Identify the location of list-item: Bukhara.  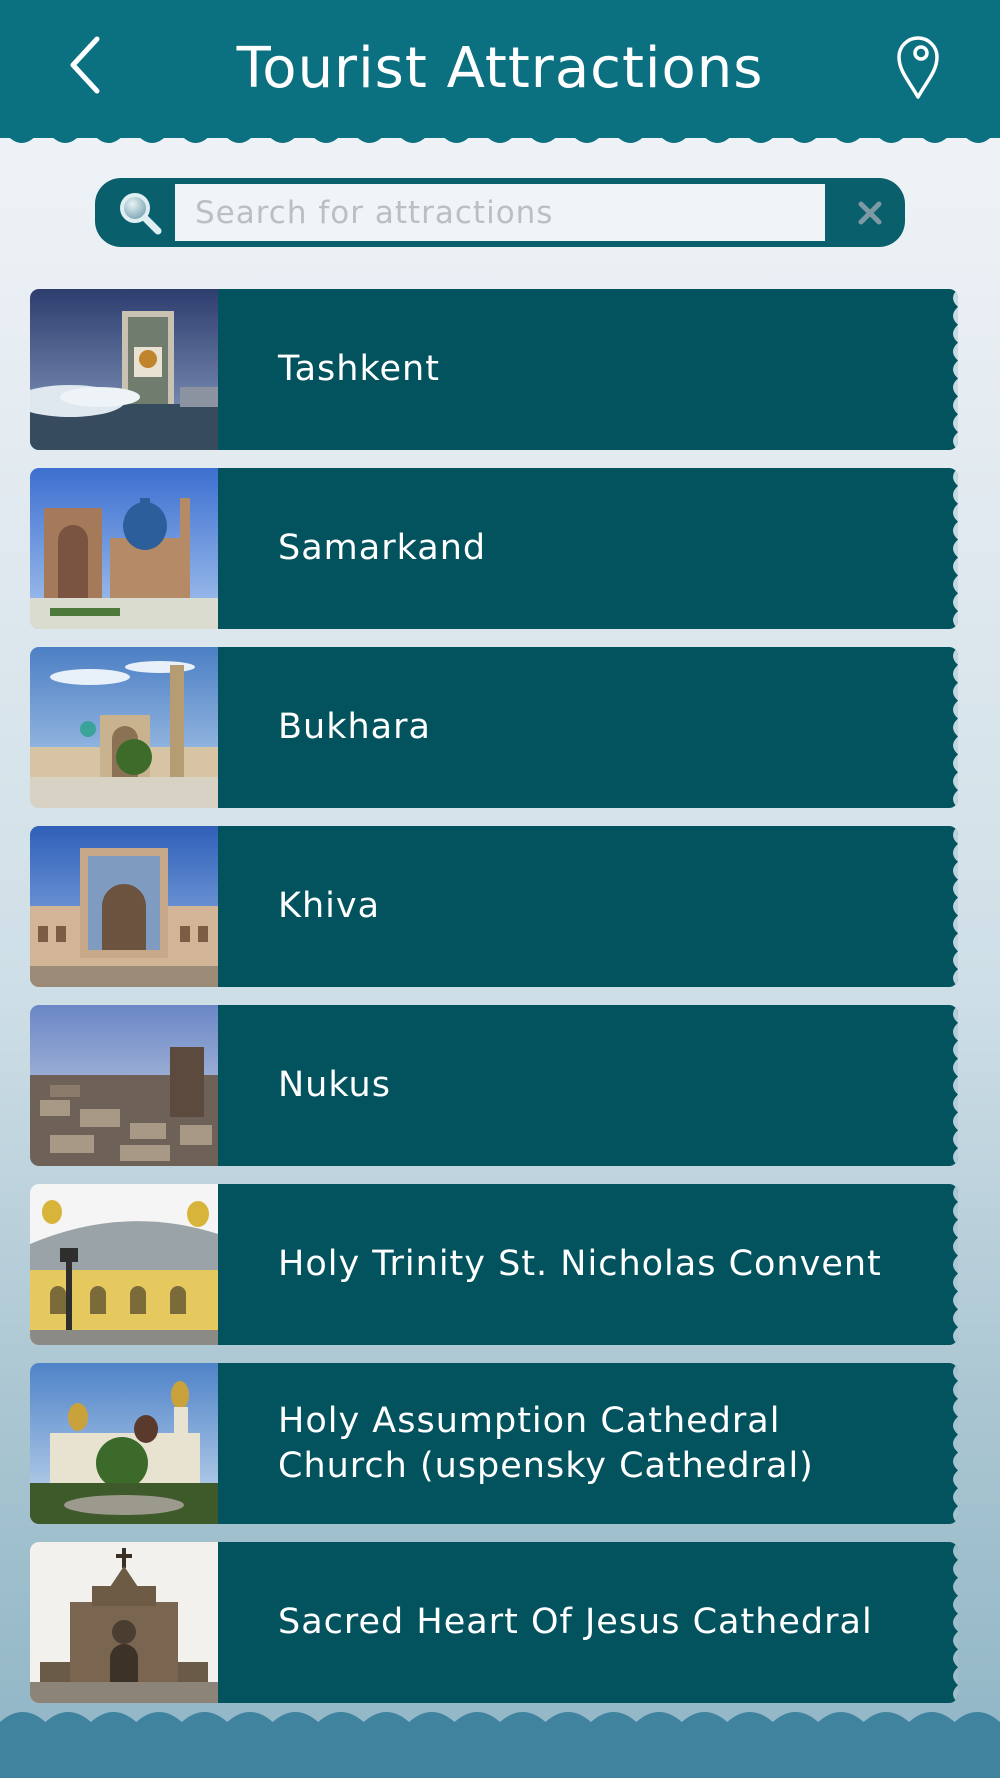
(494, 727).